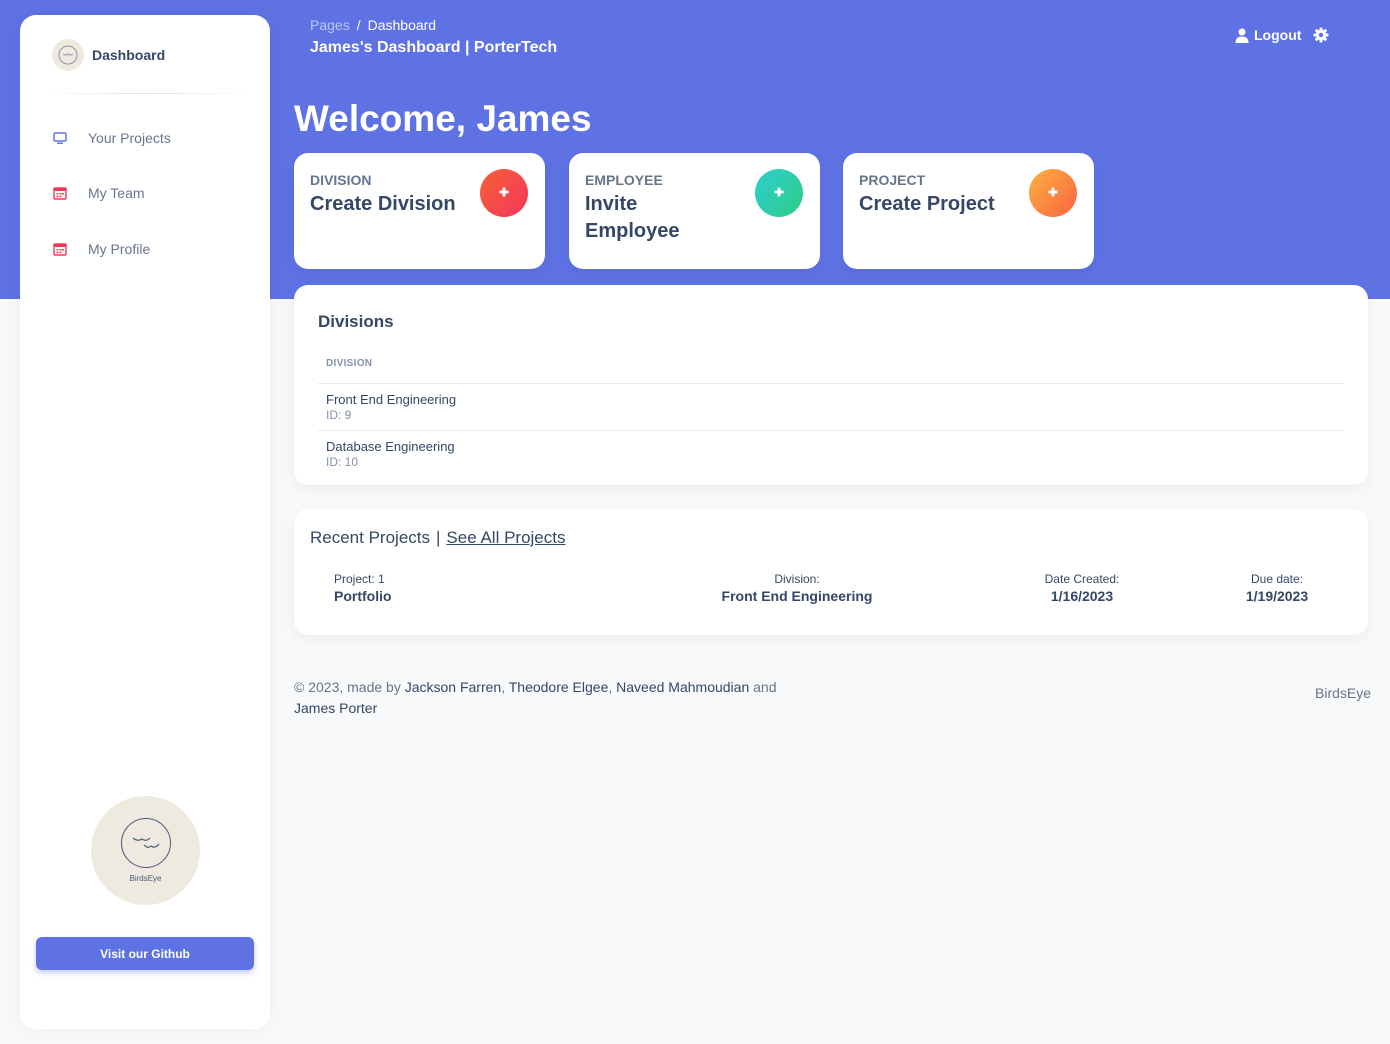 The width and height of the screenshot is (1390, 1044). I want to click on card-title: Invite Employee, so click(632, 217).